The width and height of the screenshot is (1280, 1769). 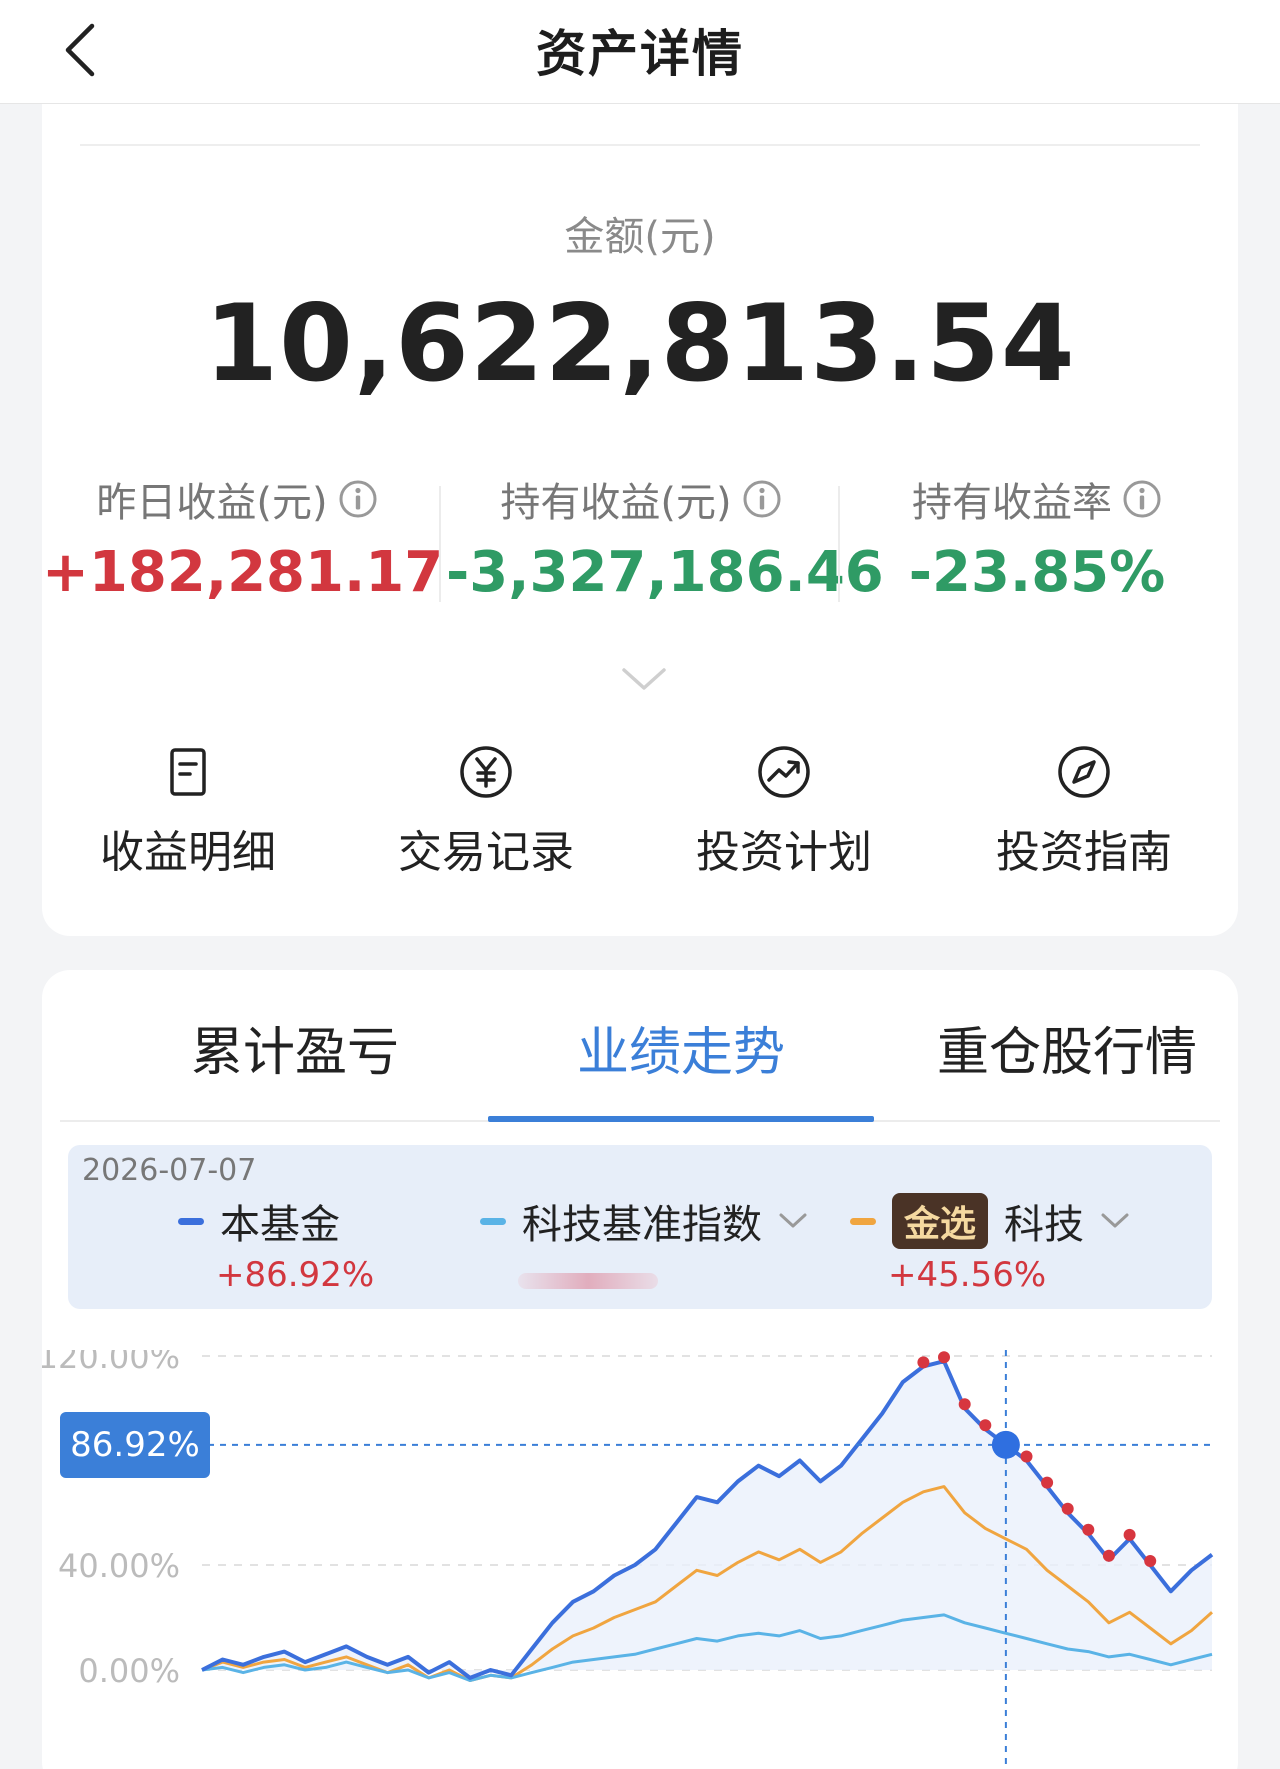 What do you see at coordinates (707, 1519) in the screenshot?
I see `fund-area` at bounding box center [707, 1519].